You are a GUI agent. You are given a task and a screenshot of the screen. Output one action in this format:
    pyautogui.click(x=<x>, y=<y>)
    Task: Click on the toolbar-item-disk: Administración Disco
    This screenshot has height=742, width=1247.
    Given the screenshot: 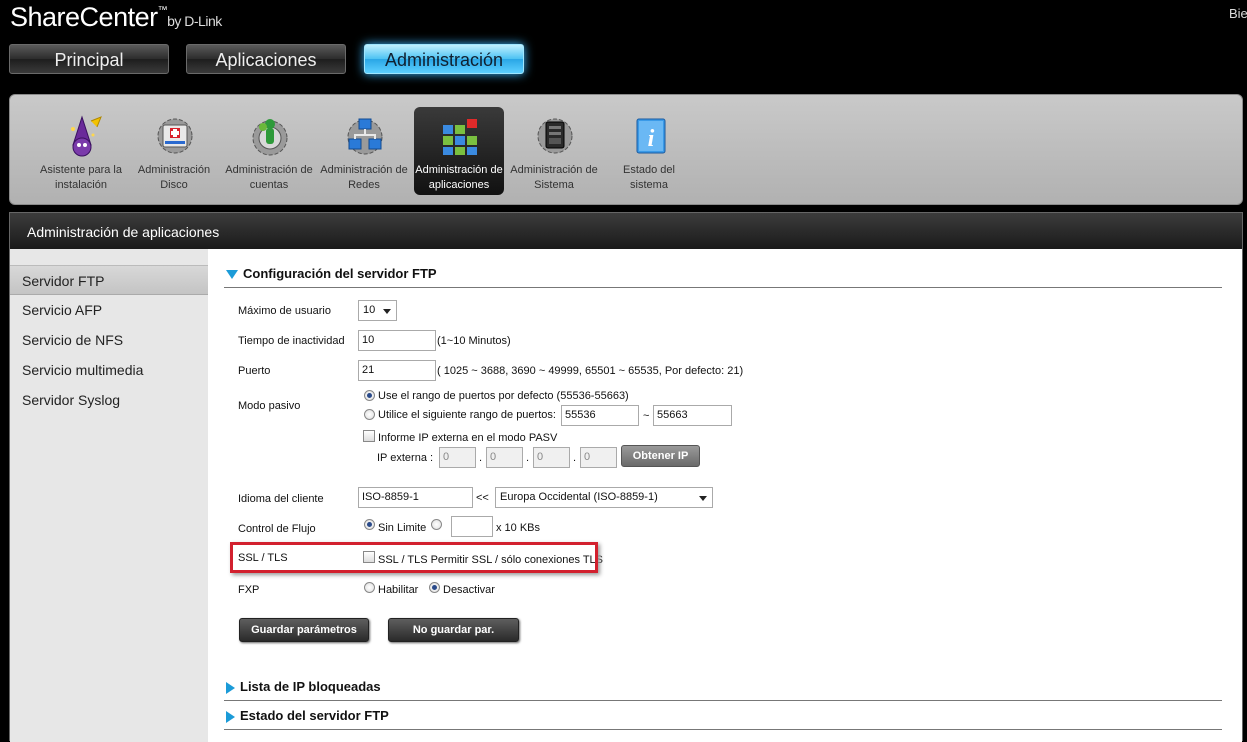 What is the action you would take?
    pyautogui.click(x=174, y=151)
    